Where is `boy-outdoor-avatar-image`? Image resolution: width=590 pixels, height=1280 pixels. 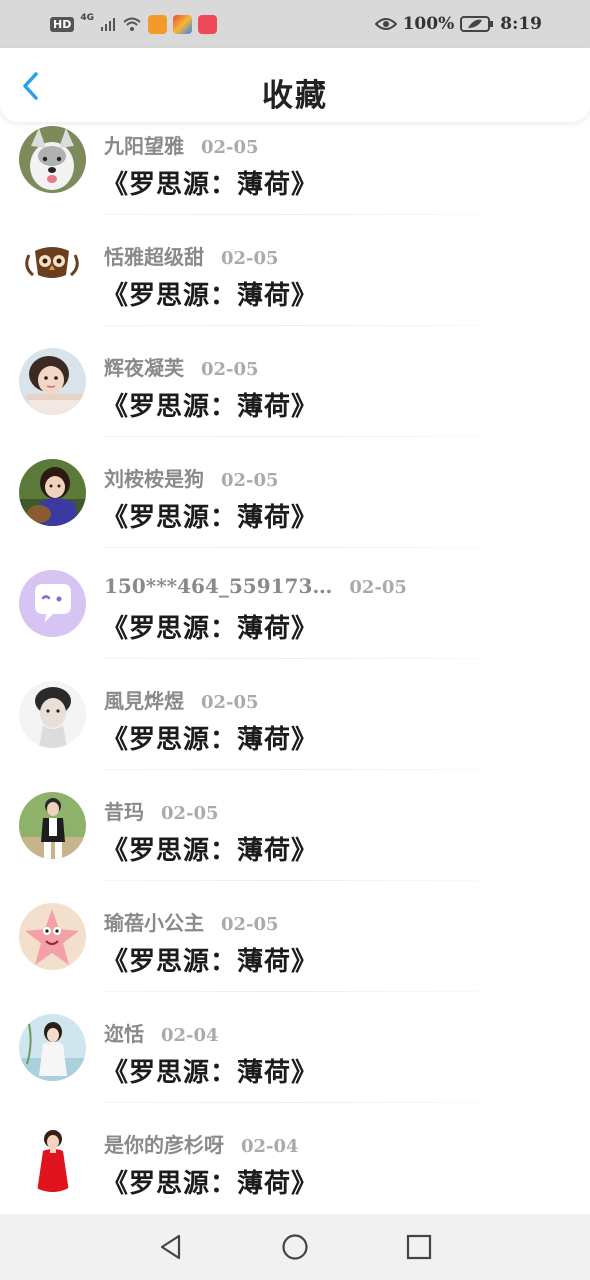 boy-outdoor-avatar-image is located at coordinates (52, 825).